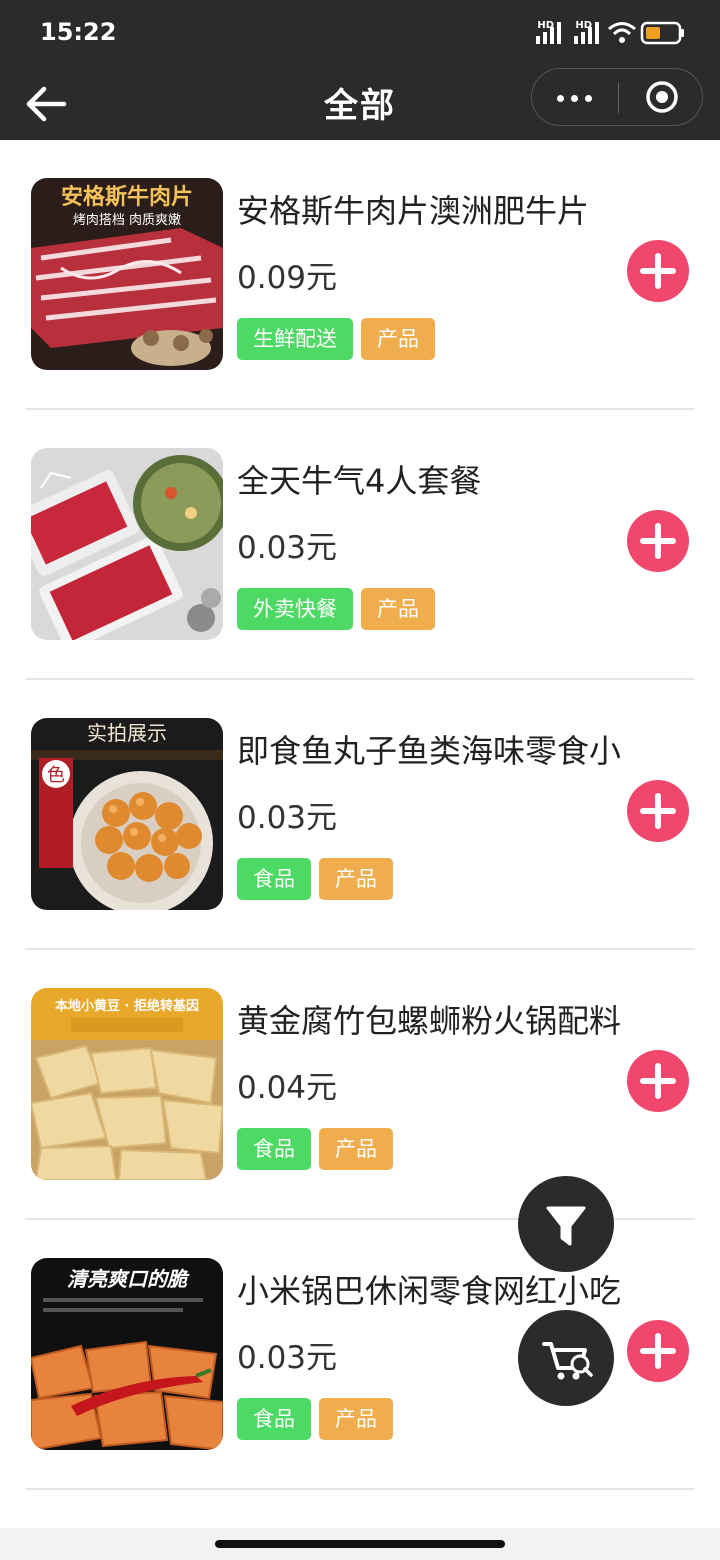 The image size is (720, 1560). I want to click on product-image: 色 实拍展示, so click(127, 814).